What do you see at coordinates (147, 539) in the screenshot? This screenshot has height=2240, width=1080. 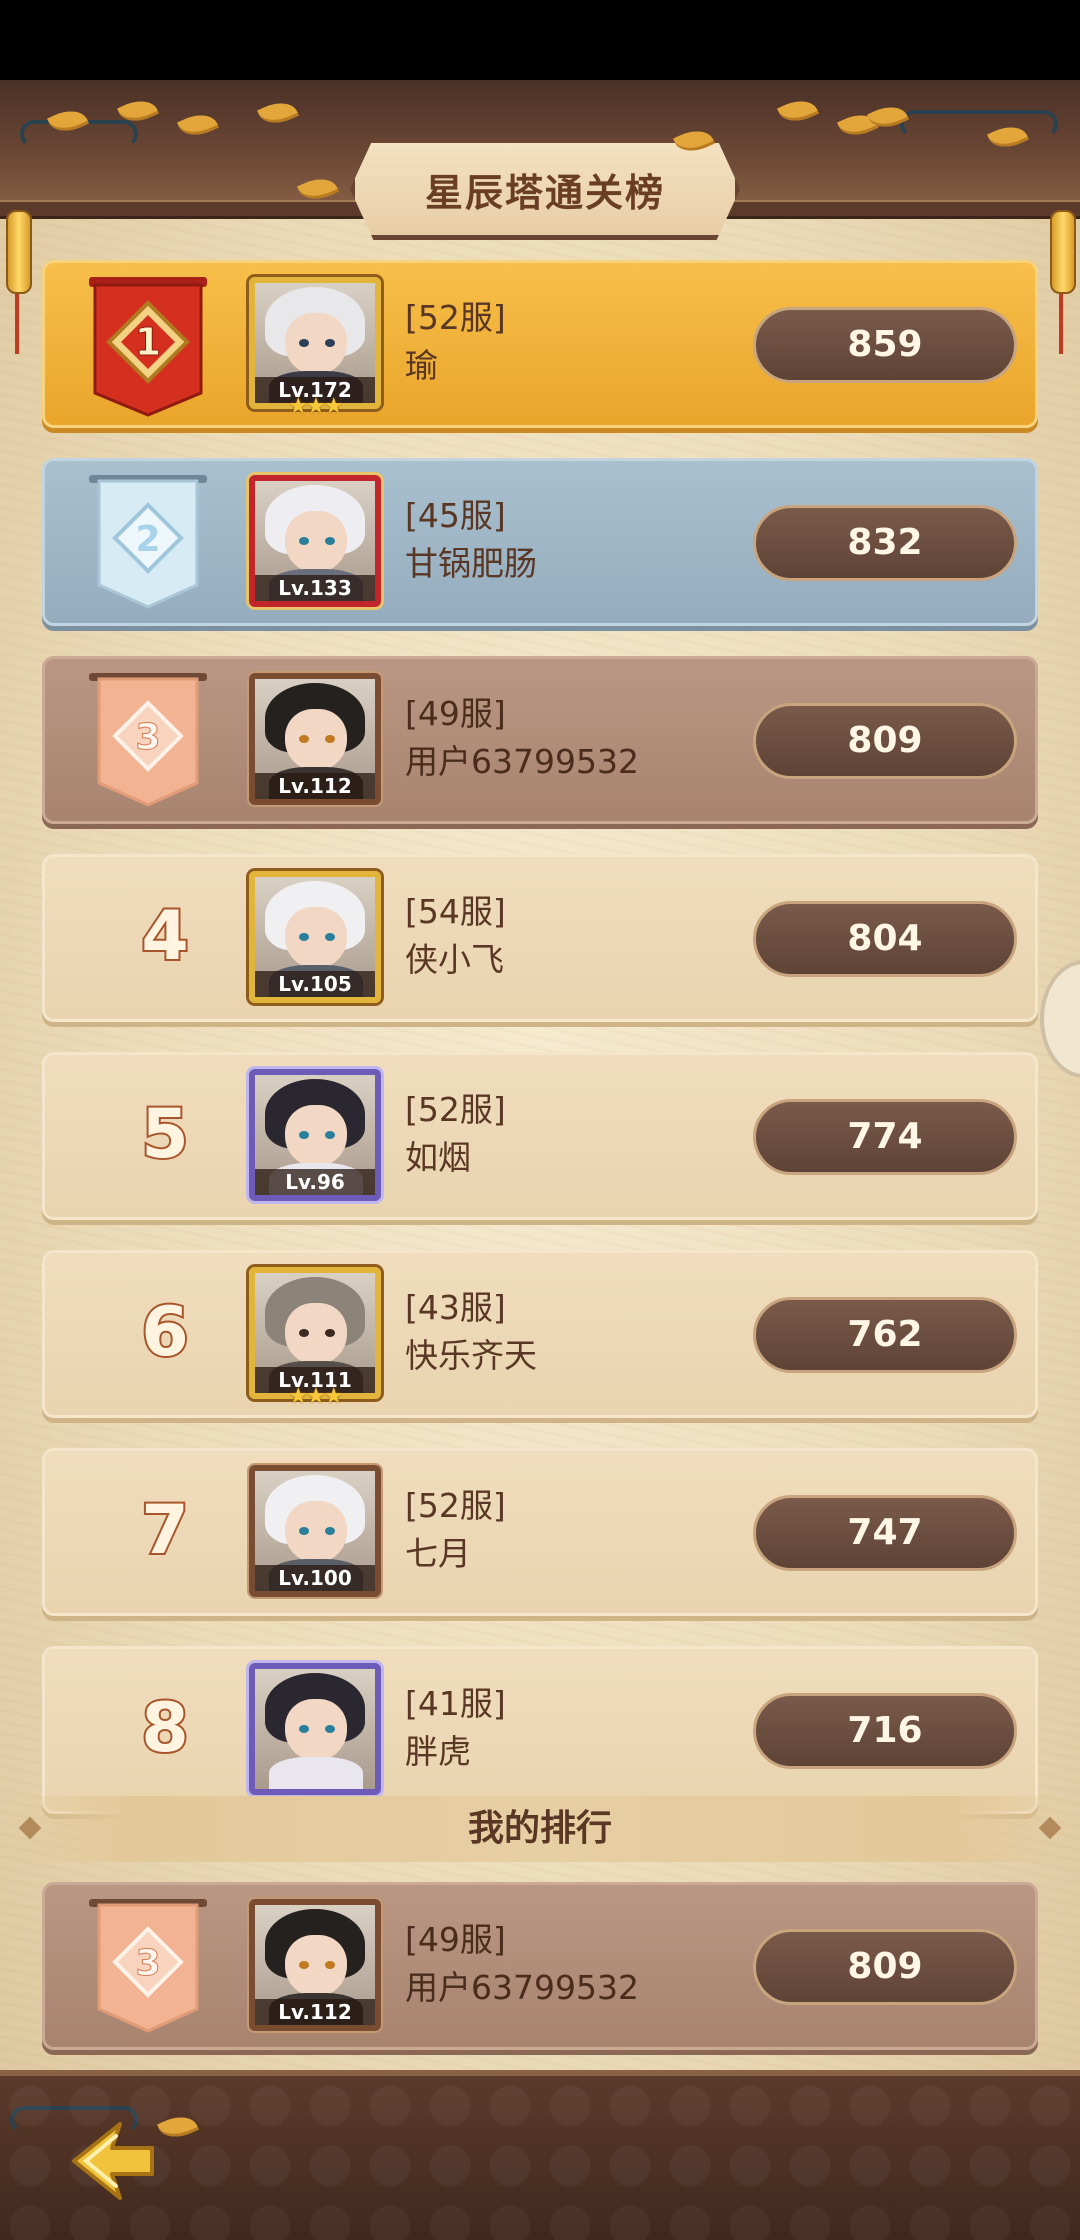 I see `rank-text: 2` at bounding box center [147, 539].